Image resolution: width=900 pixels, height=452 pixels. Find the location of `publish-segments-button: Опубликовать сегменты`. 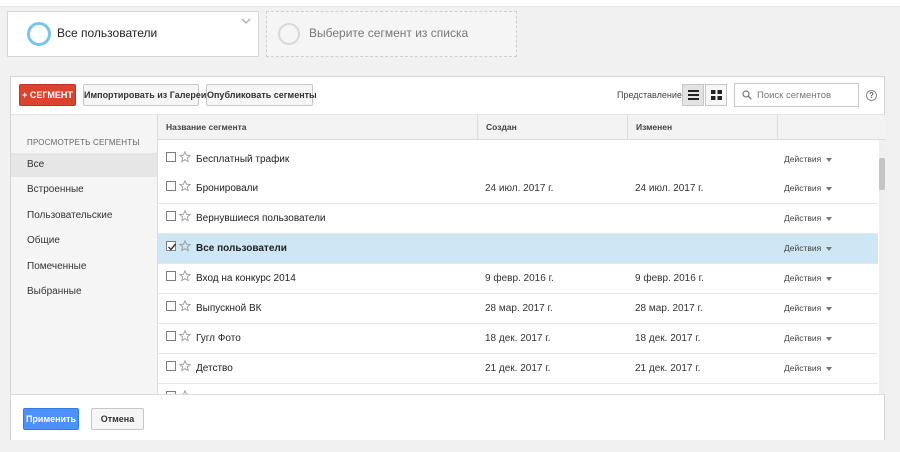

publish-segments-button: Опубликовать сегменты is located at coordinates (261, 95).